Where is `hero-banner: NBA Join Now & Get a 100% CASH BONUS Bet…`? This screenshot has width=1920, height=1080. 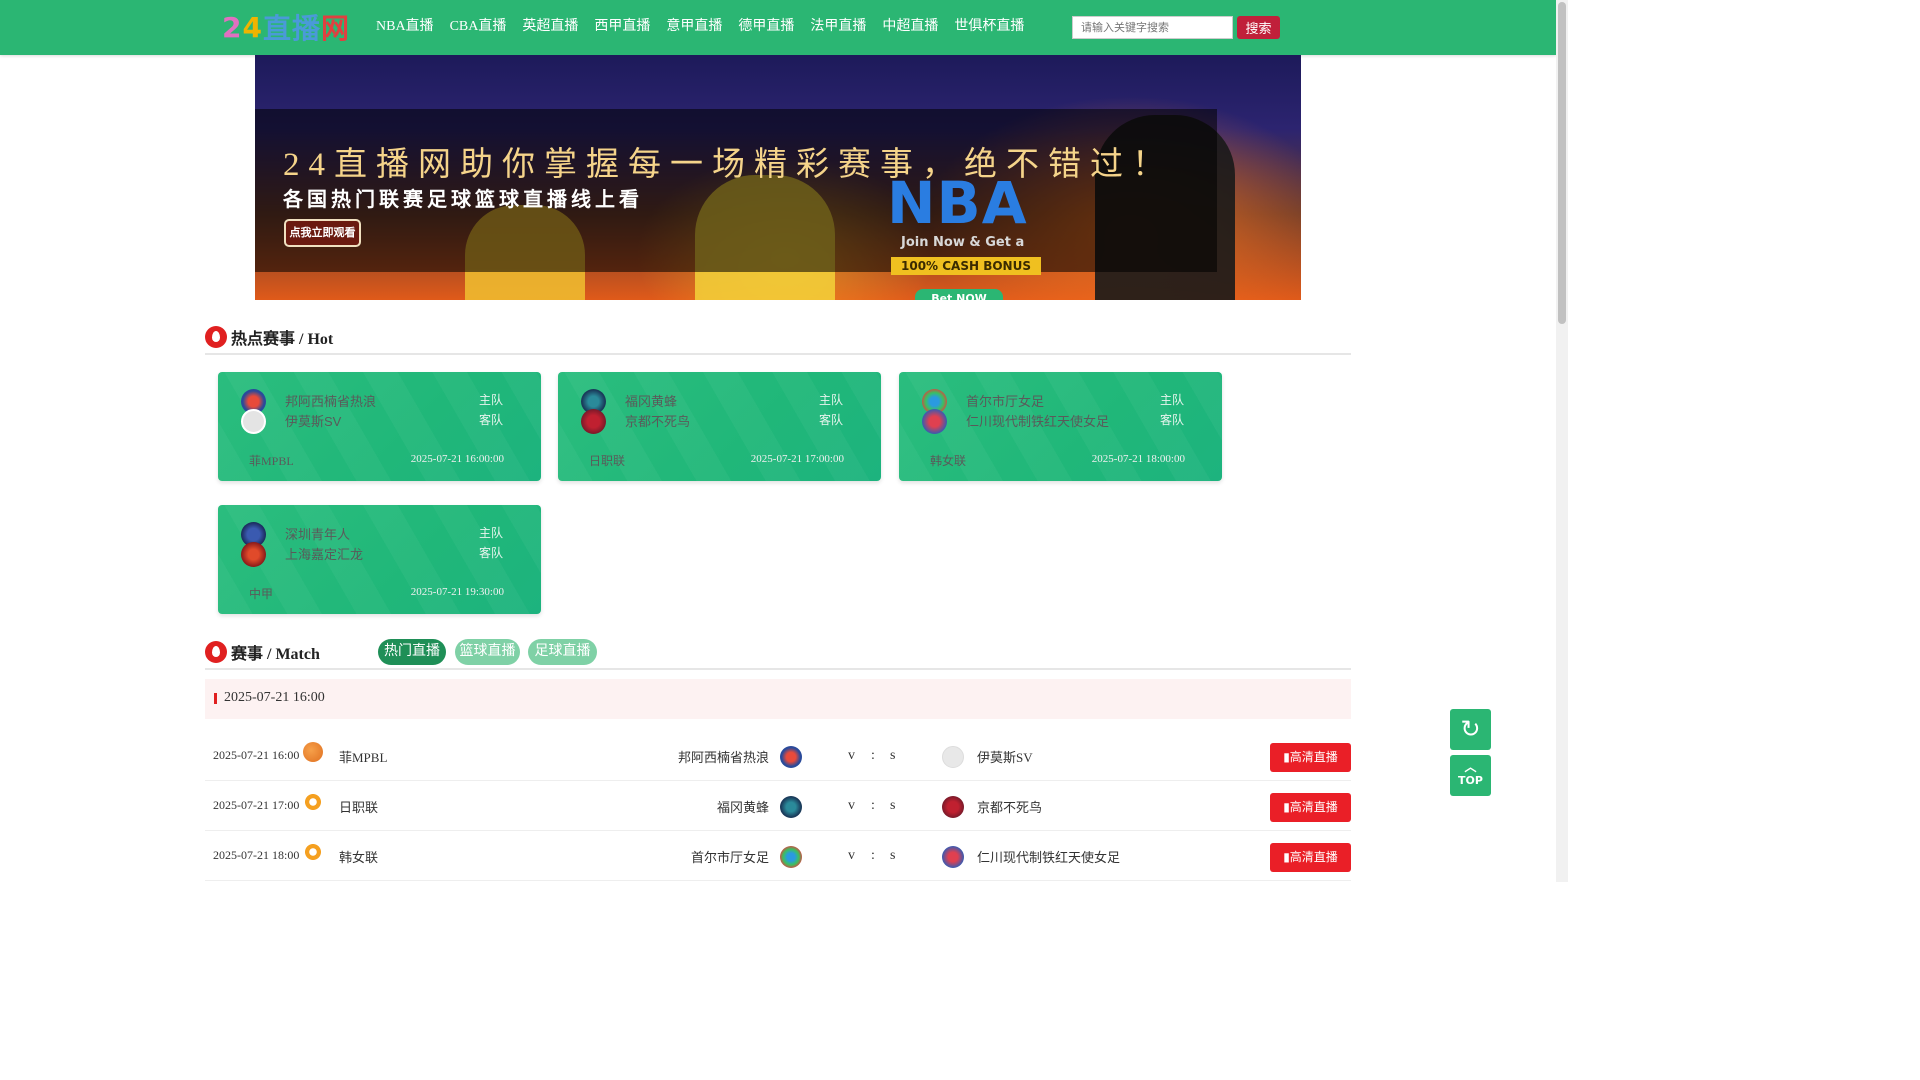
hero-banner: NBA Join Now & Get a 100% CASH BONUS Bet… is located at coordinates (778, 177).